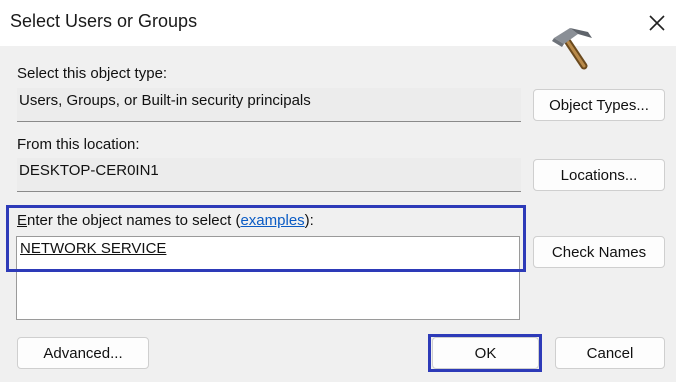  Describe the element at coordinates (78, 144) in the screenshot. I see `location-label: From this location:` at that location.